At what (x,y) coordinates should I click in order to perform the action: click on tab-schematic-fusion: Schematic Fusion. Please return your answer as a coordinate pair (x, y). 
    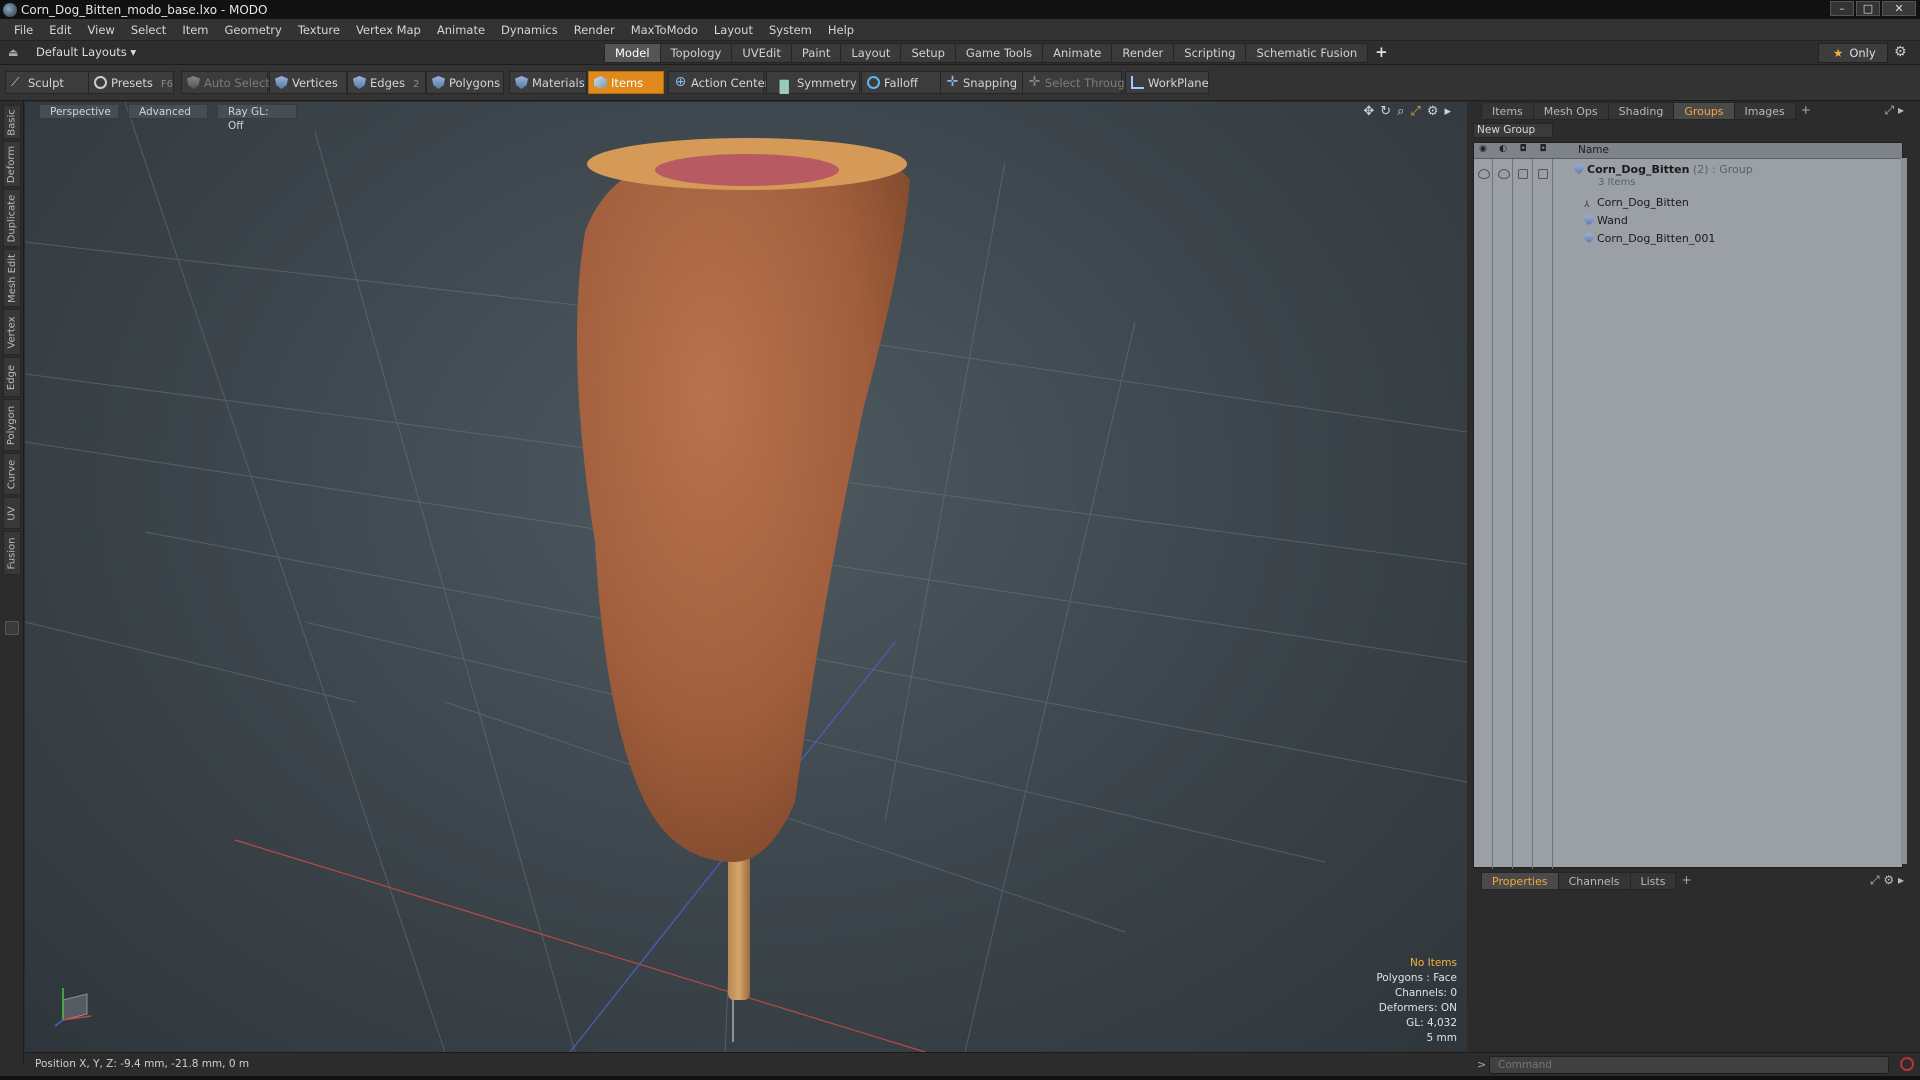
    Looking at the image, I should click on (1307, 53).